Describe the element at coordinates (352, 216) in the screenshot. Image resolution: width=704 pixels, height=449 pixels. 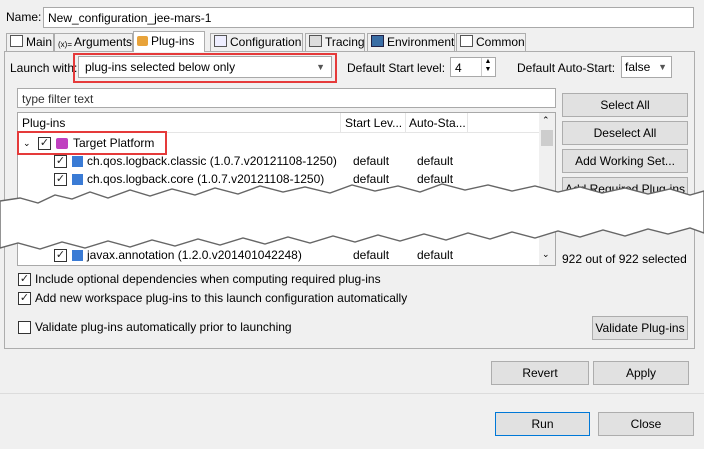
I see `torn-edge-overlay` at that location.